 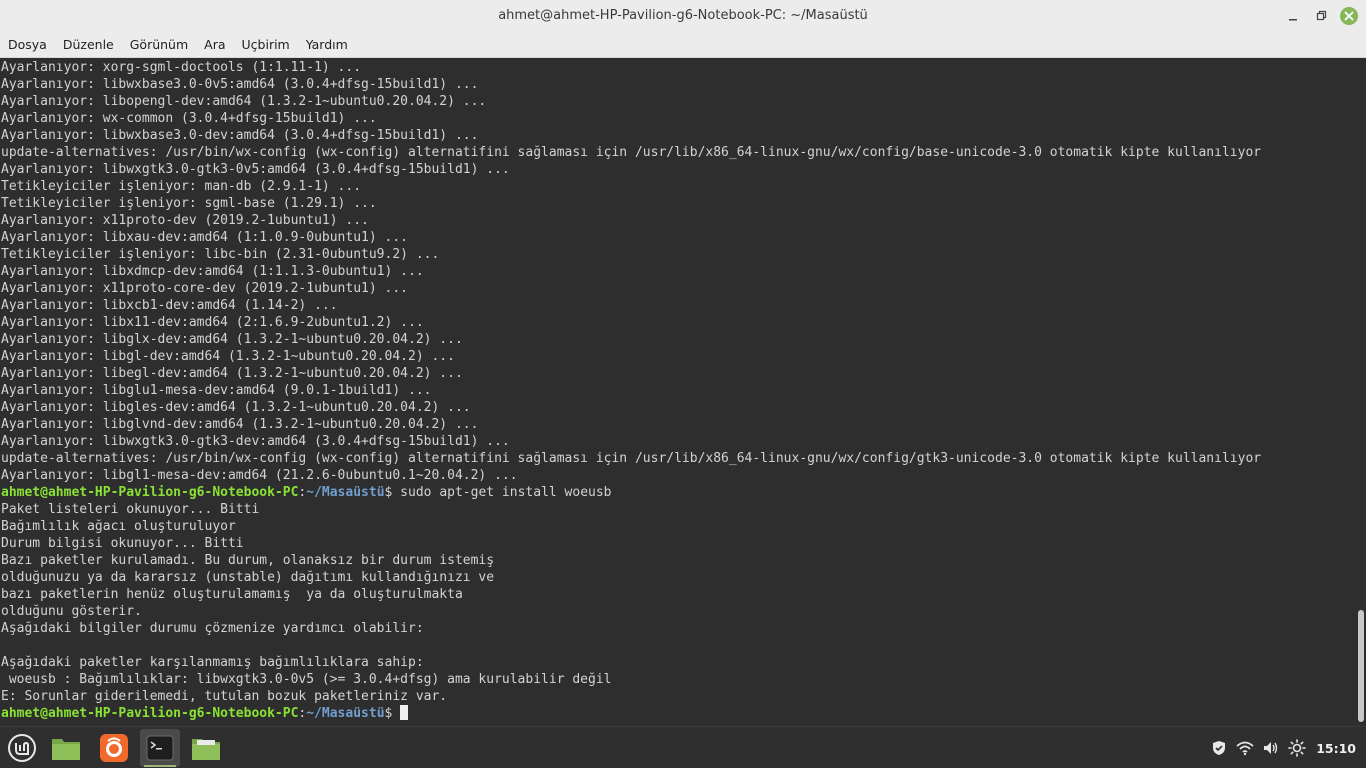 I want to click on volume-button, so click(x=1271, y=747).